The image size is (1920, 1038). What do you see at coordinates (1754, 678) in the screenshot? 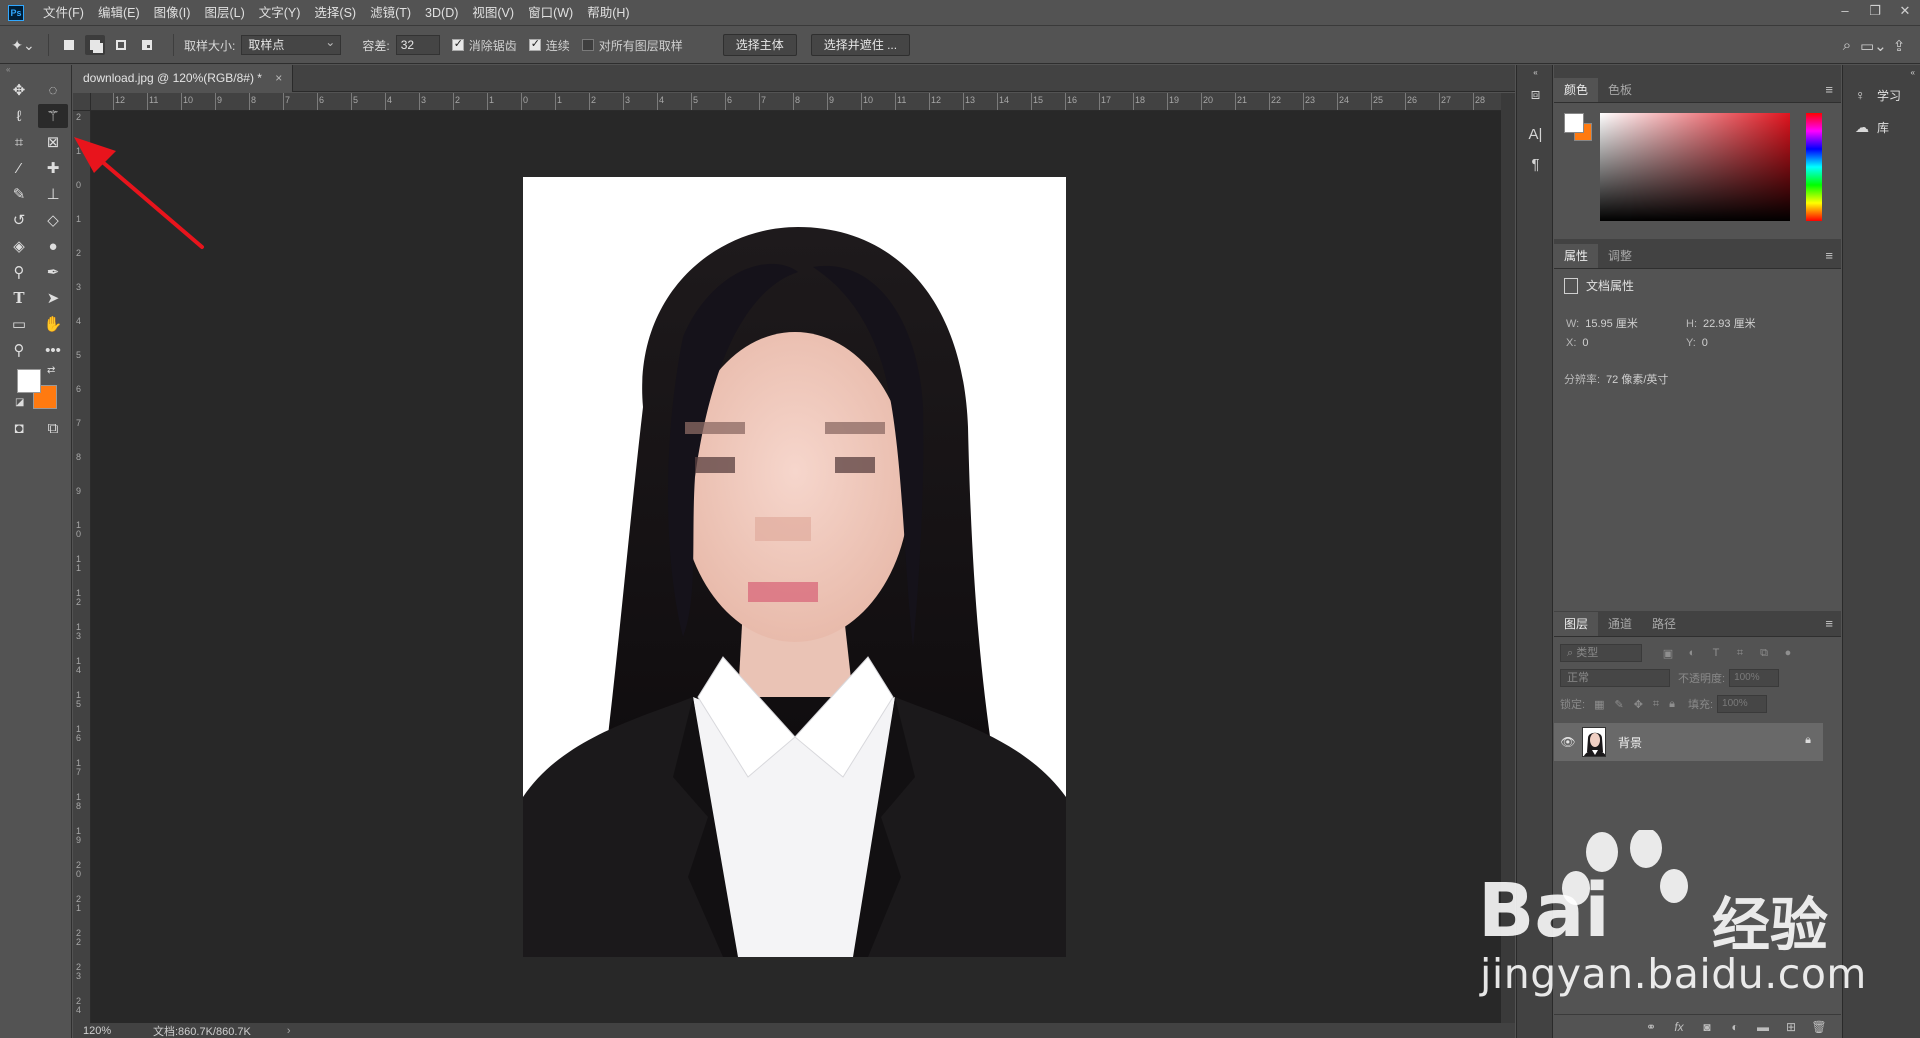
I see `opacity-input: 100%` at bounding box center [1754, 678].